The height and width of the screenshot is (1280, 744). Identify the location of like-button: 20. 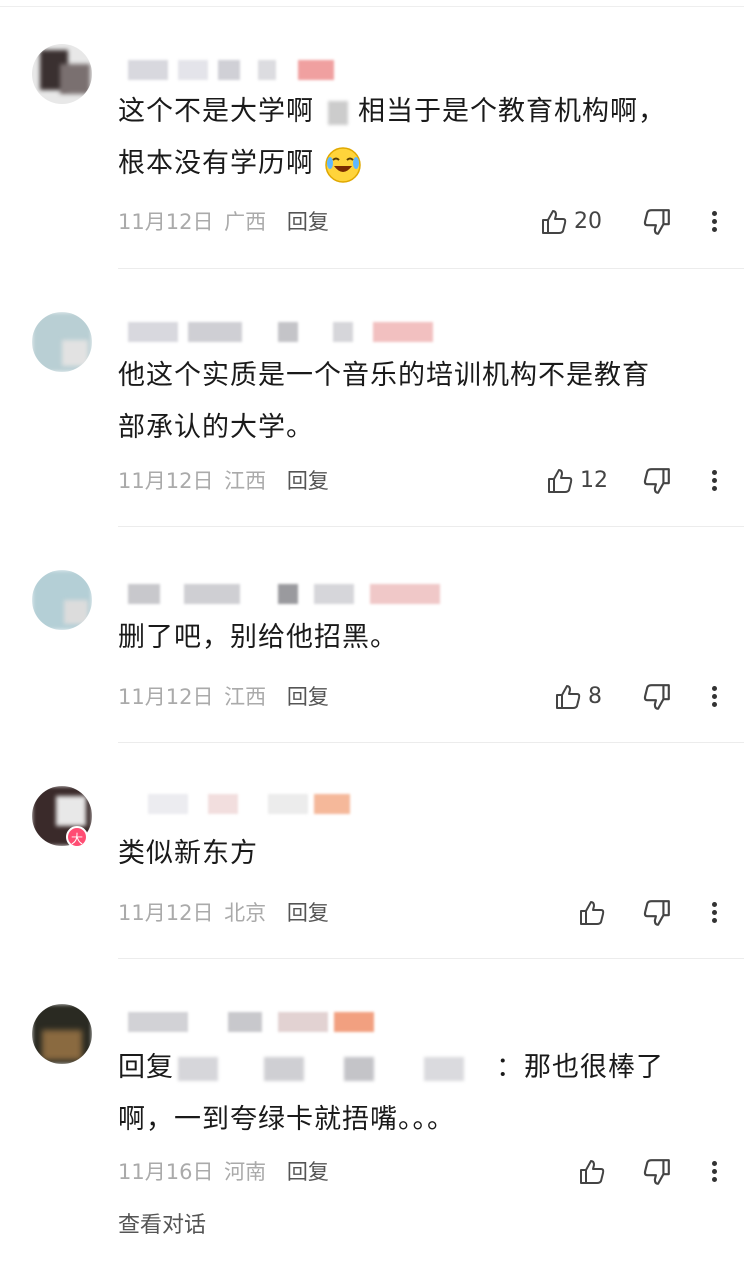
(571, 222).